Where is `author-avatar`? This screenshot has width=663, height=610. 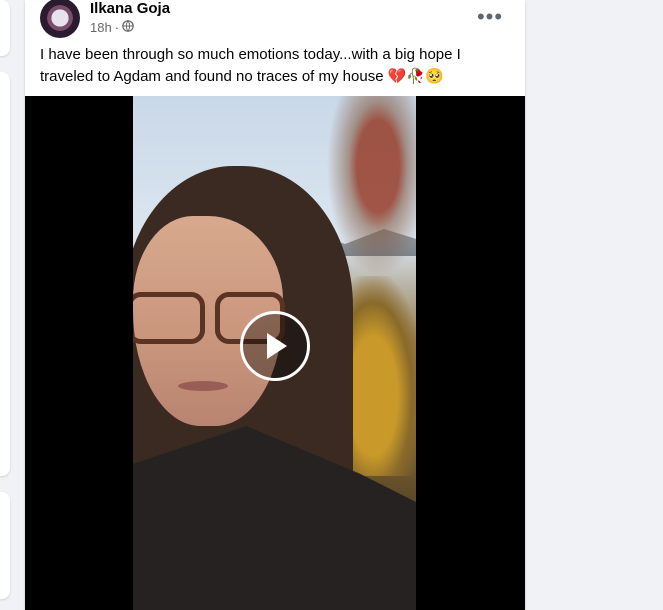
author-avatar is located at coordinates (60, 19).